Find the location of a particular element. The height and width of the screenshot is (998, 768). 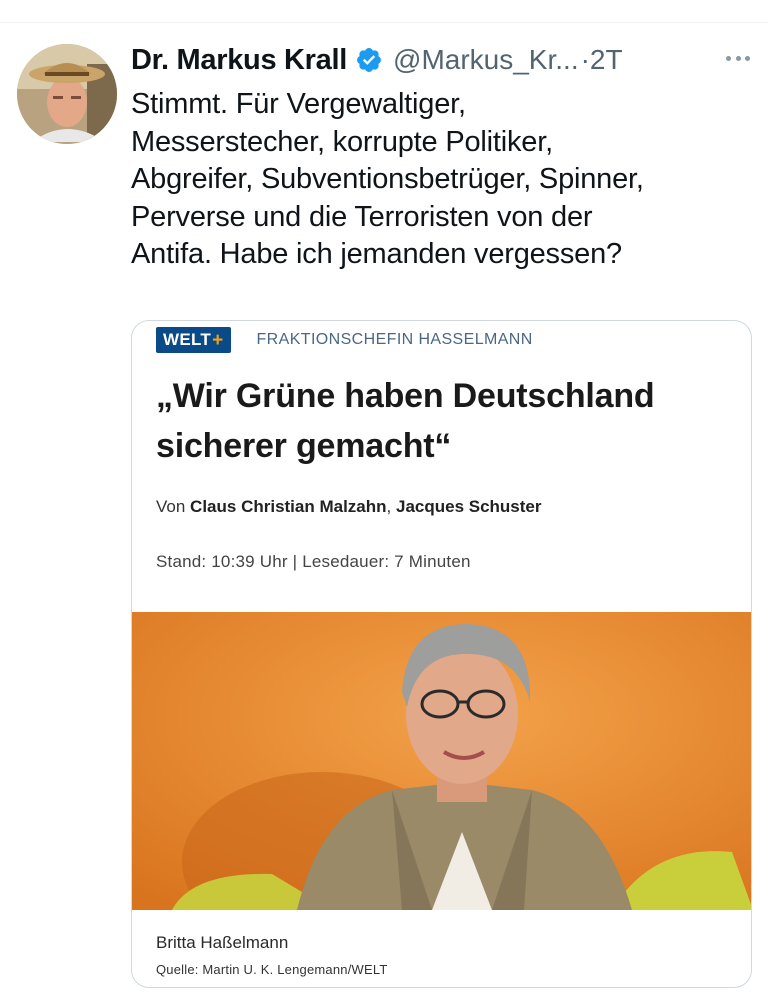

author-name: Dr. Markus Krall is located at coordinates (239, 60).